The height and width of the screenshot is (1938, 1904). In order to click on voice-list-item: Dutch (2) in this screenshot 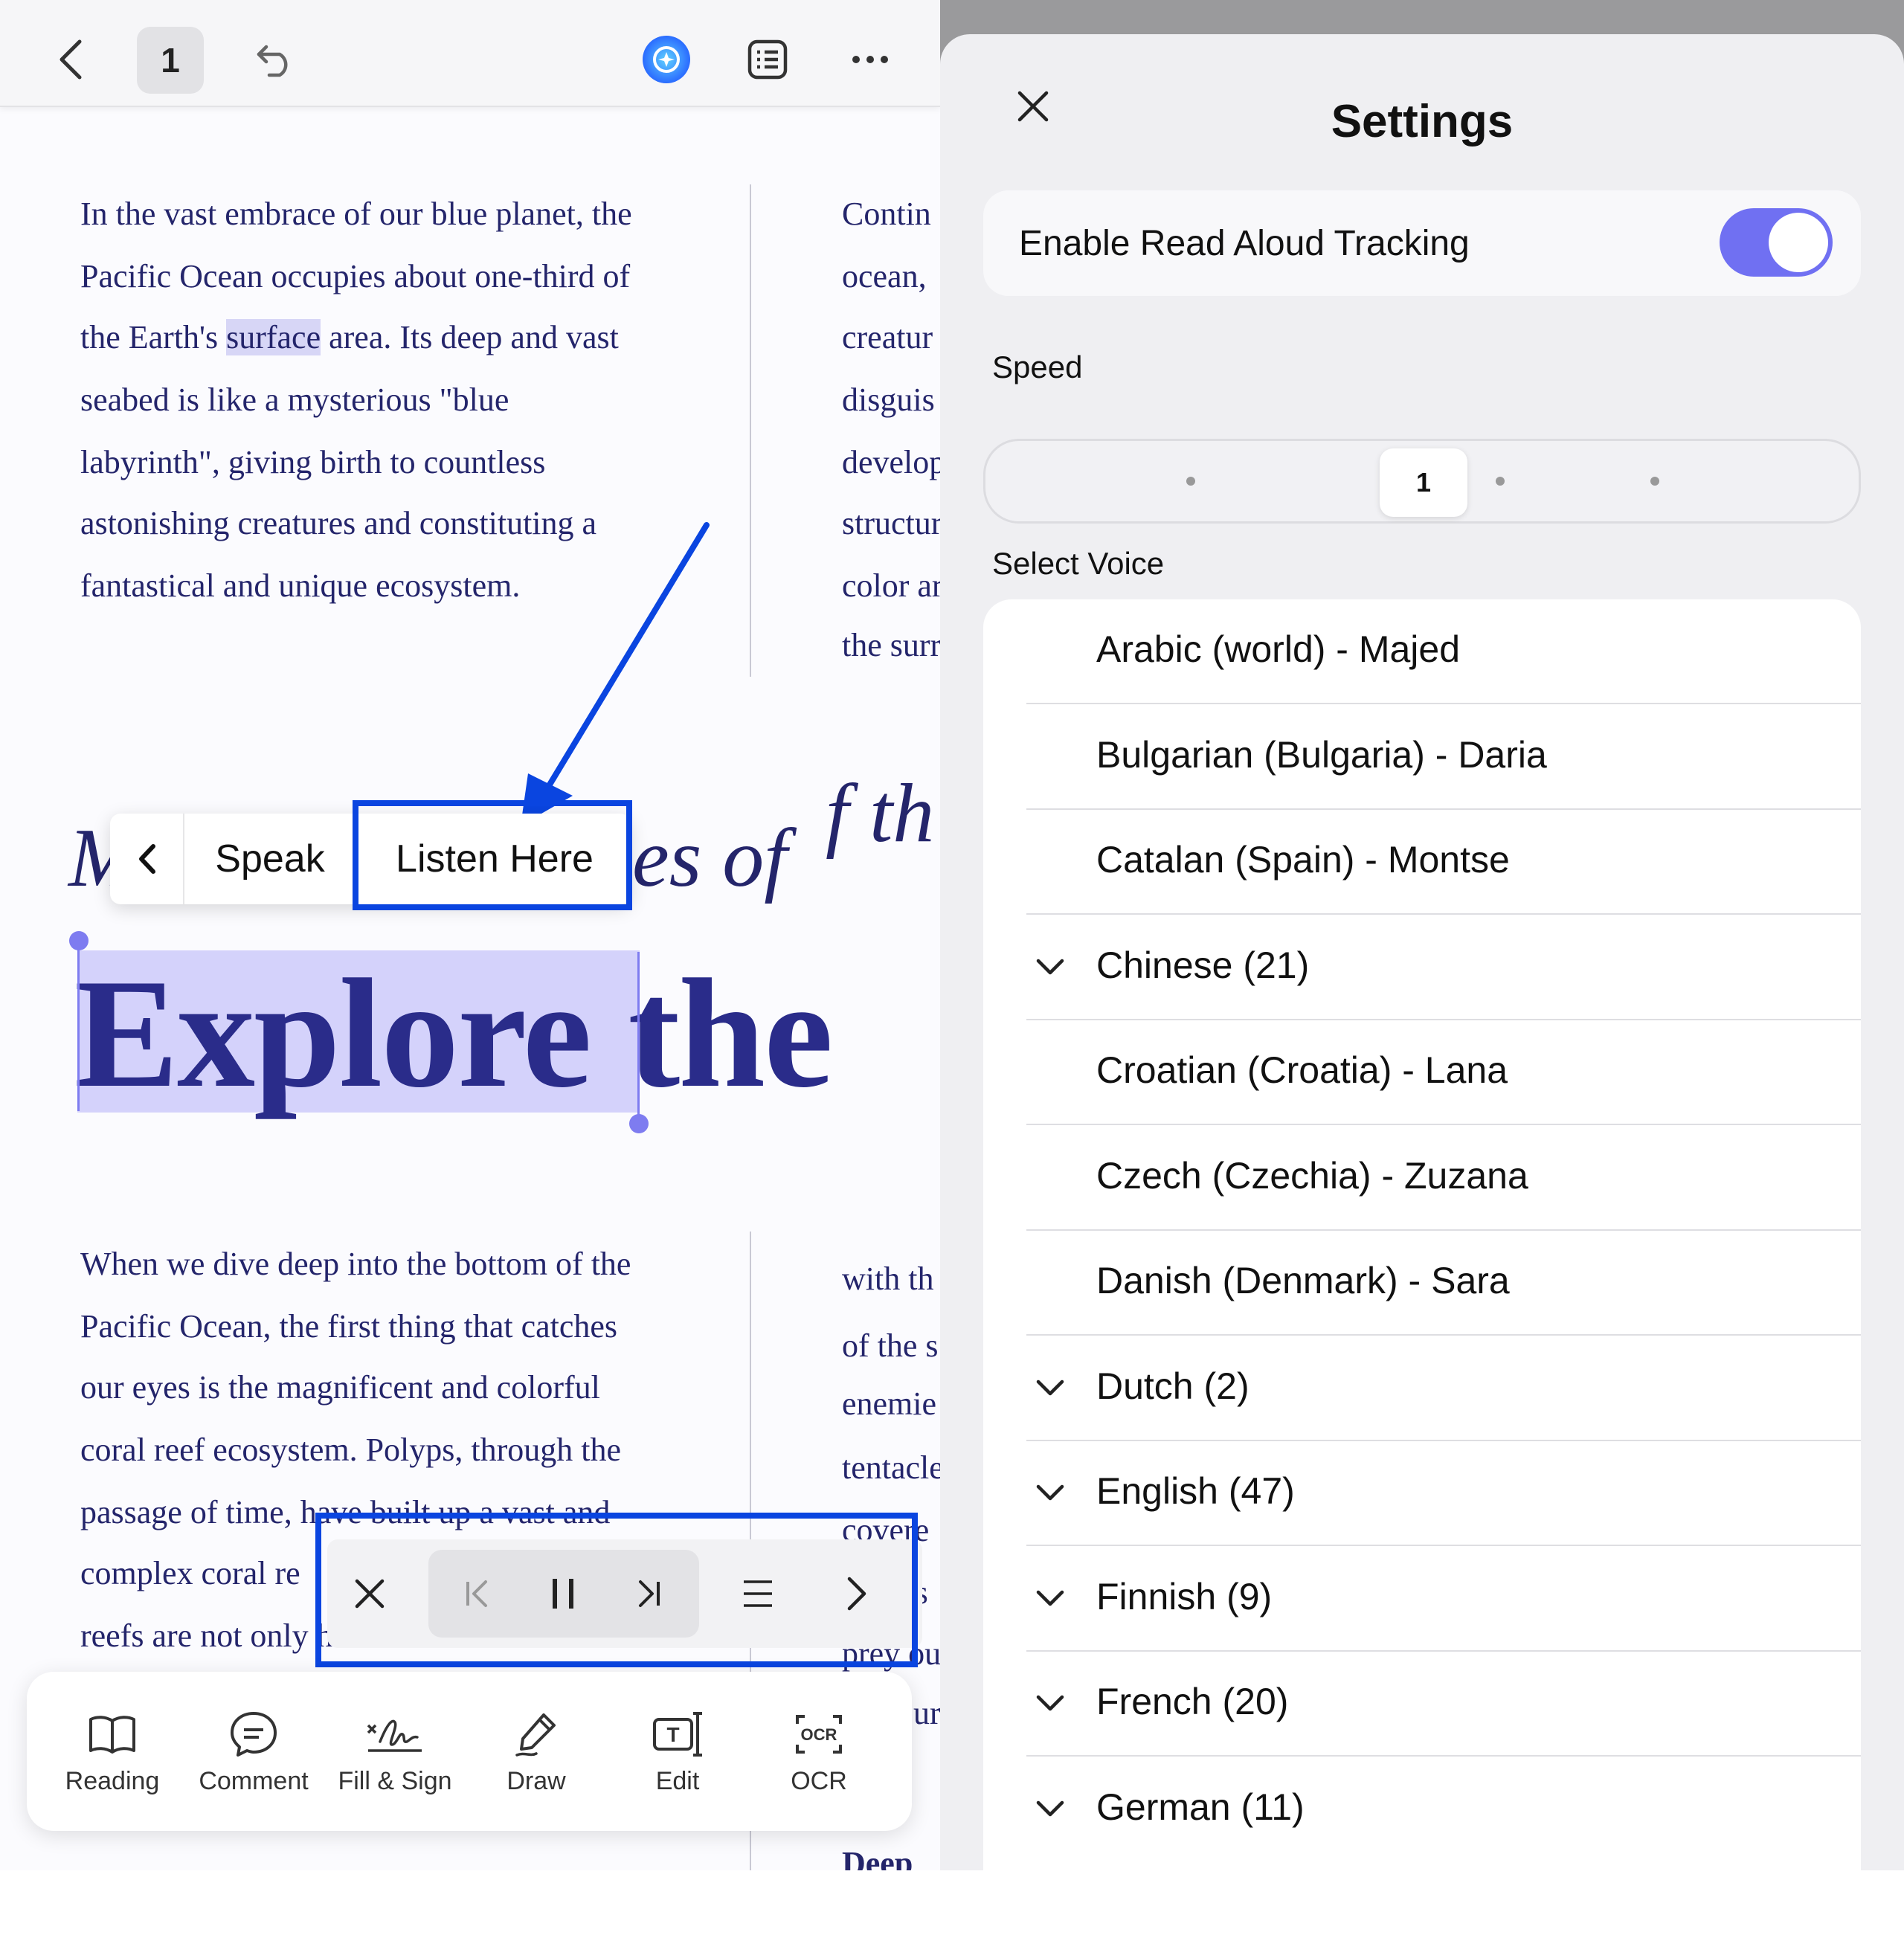, I will do `click(1422, 1388)`.